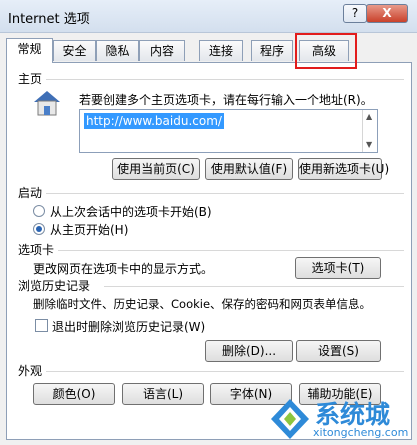 The image size is (417, 445). What do you see at coordinates (355, 13) in the screenshot?
I see `help-button: ?` at bounding box center [355, 13].